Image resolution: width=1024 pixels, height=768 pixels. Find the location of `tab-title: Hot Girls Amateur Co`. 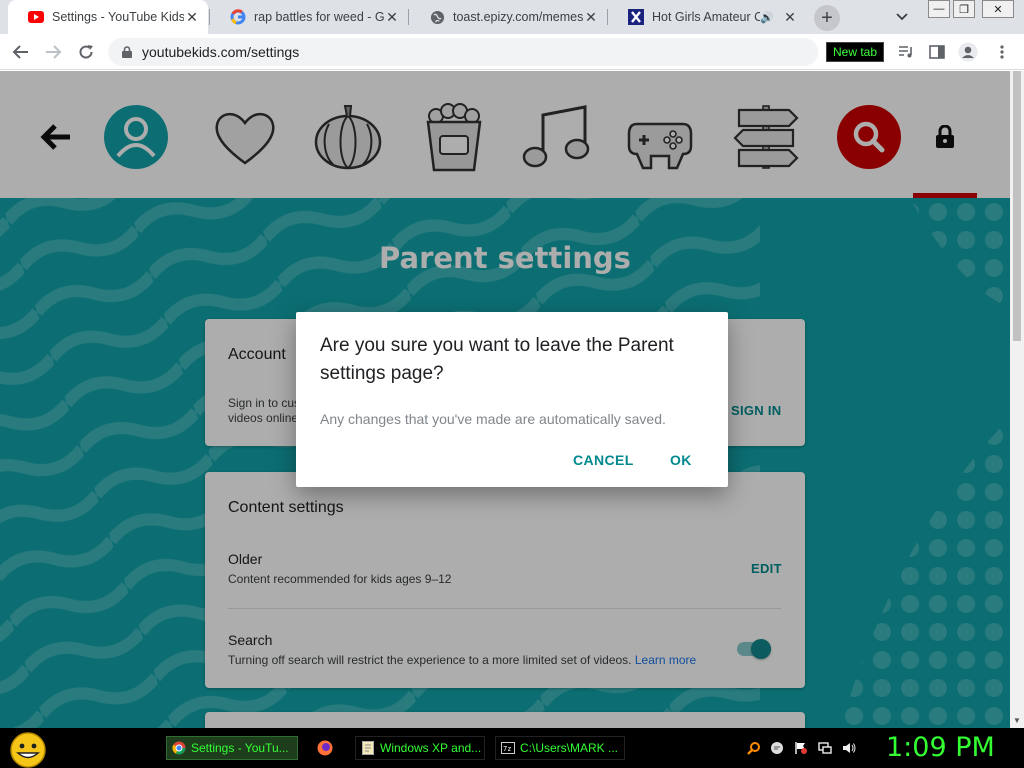

tab-title: Hot Girls Amateur Co is located at coordinates (706, 17).